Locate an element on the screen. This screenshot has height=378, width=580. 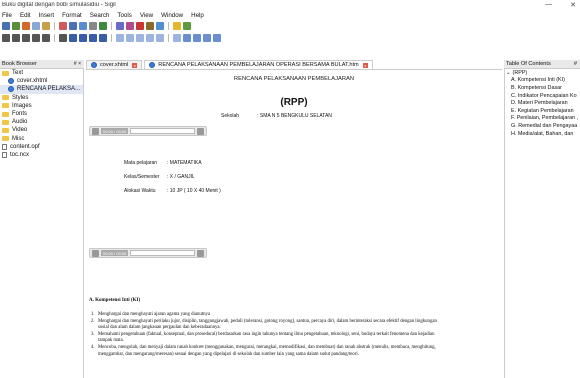
book-browser-item: Fonts is located at coordinates (41, 114).